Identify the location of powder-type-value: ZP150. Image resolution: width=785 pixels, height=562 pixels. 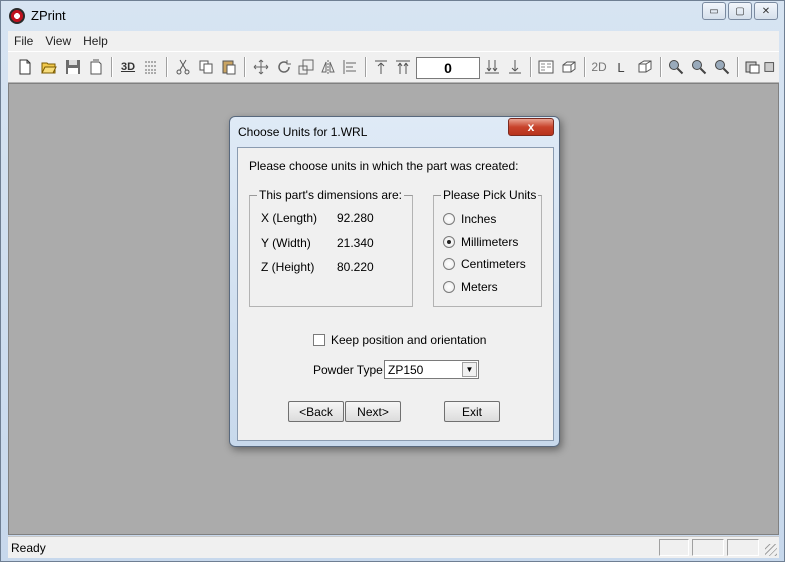
(406, 370).